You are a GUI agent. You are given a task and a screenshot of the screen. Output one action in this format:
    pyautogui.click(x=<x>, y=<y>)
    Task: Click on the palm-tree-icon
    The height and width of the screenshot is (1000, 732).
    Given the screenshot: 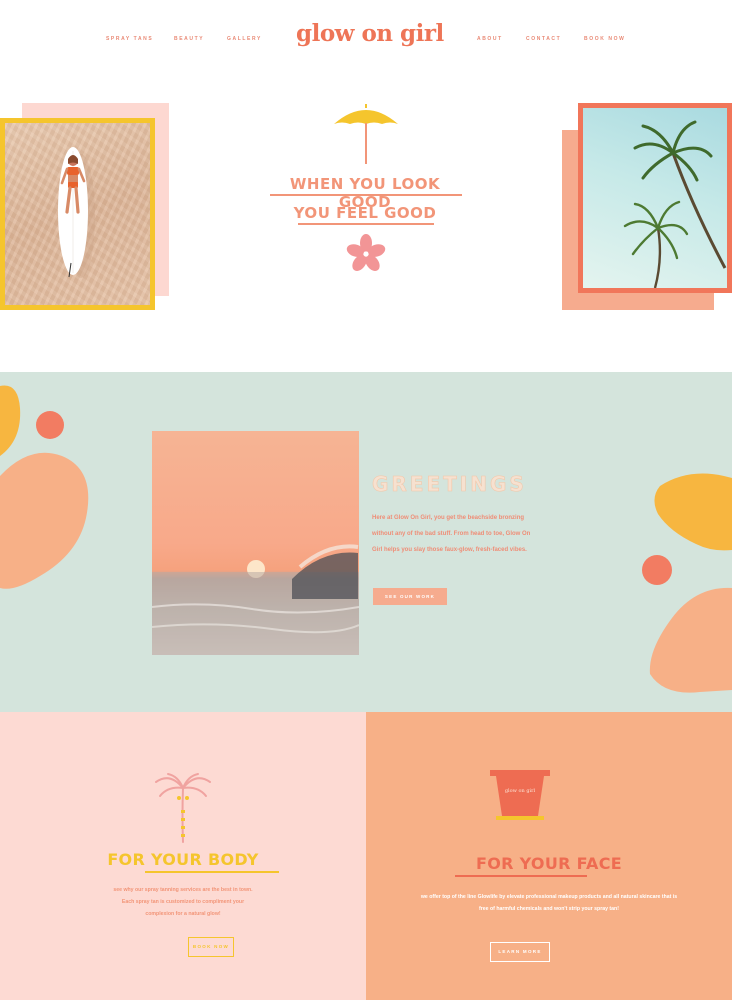 What is the action you would take?
    pyautogui.click(x=183, y=808)
    